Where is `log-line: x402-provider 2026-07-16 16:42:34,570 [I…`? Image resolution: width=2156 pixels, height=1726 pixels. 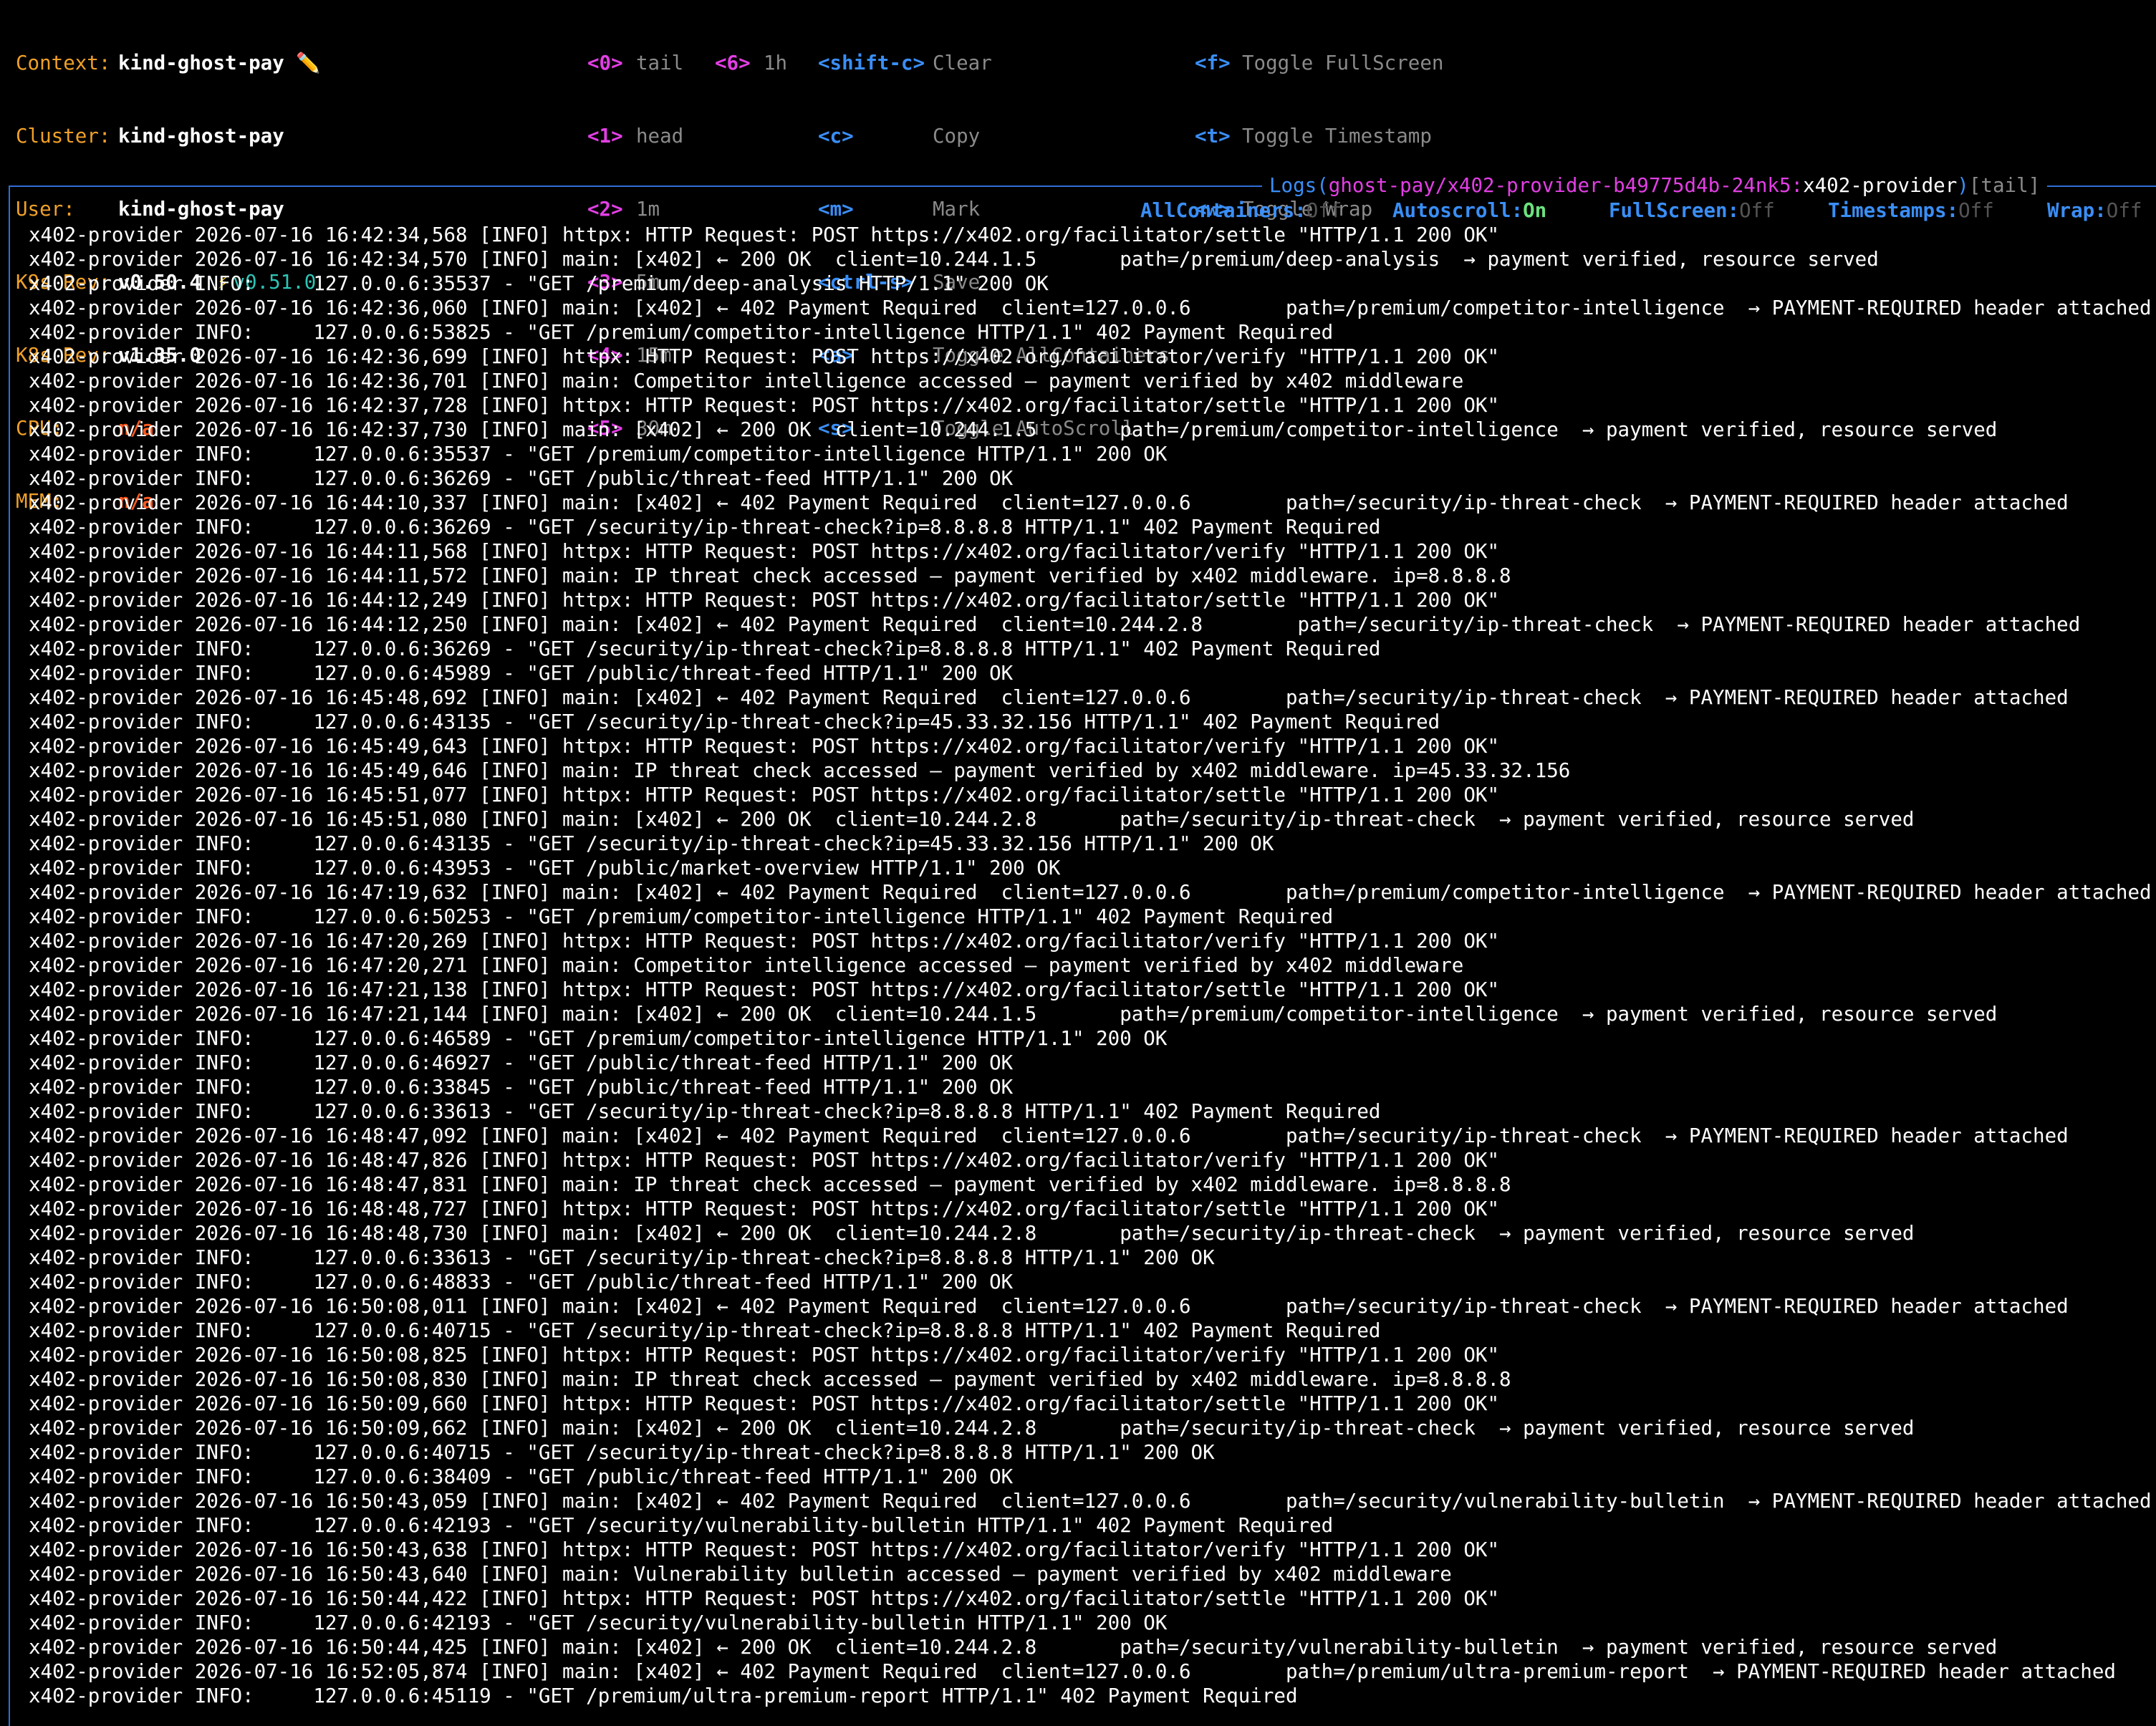
log-line: x402-provider 2026-07-16 16:42:34,570 [I… is located at coordinates (1090, 259).